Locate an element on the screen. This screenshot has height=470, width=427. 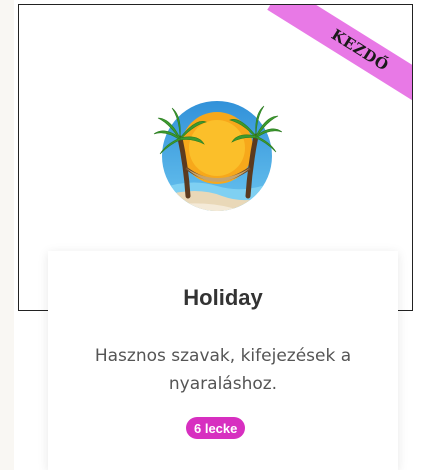
page-left-strip is located at coordinates (7, 235).